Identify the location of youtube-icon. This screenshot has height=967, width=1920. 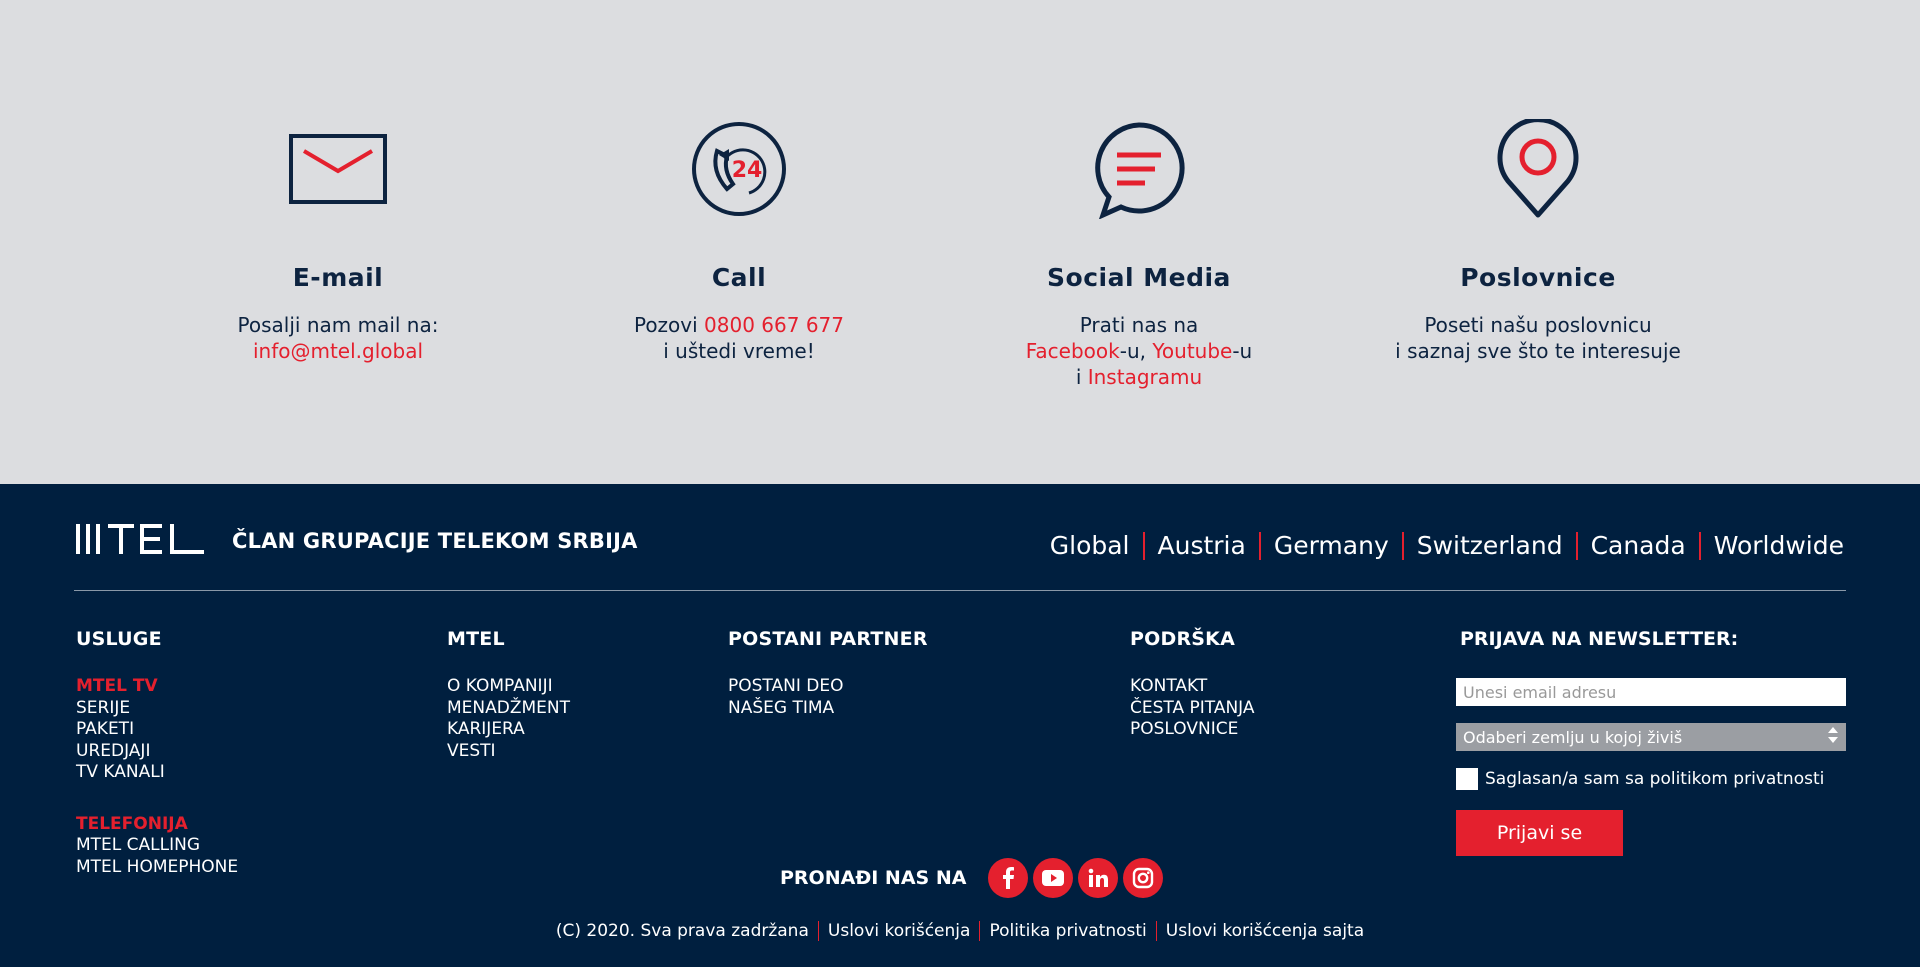
(1053, 878).